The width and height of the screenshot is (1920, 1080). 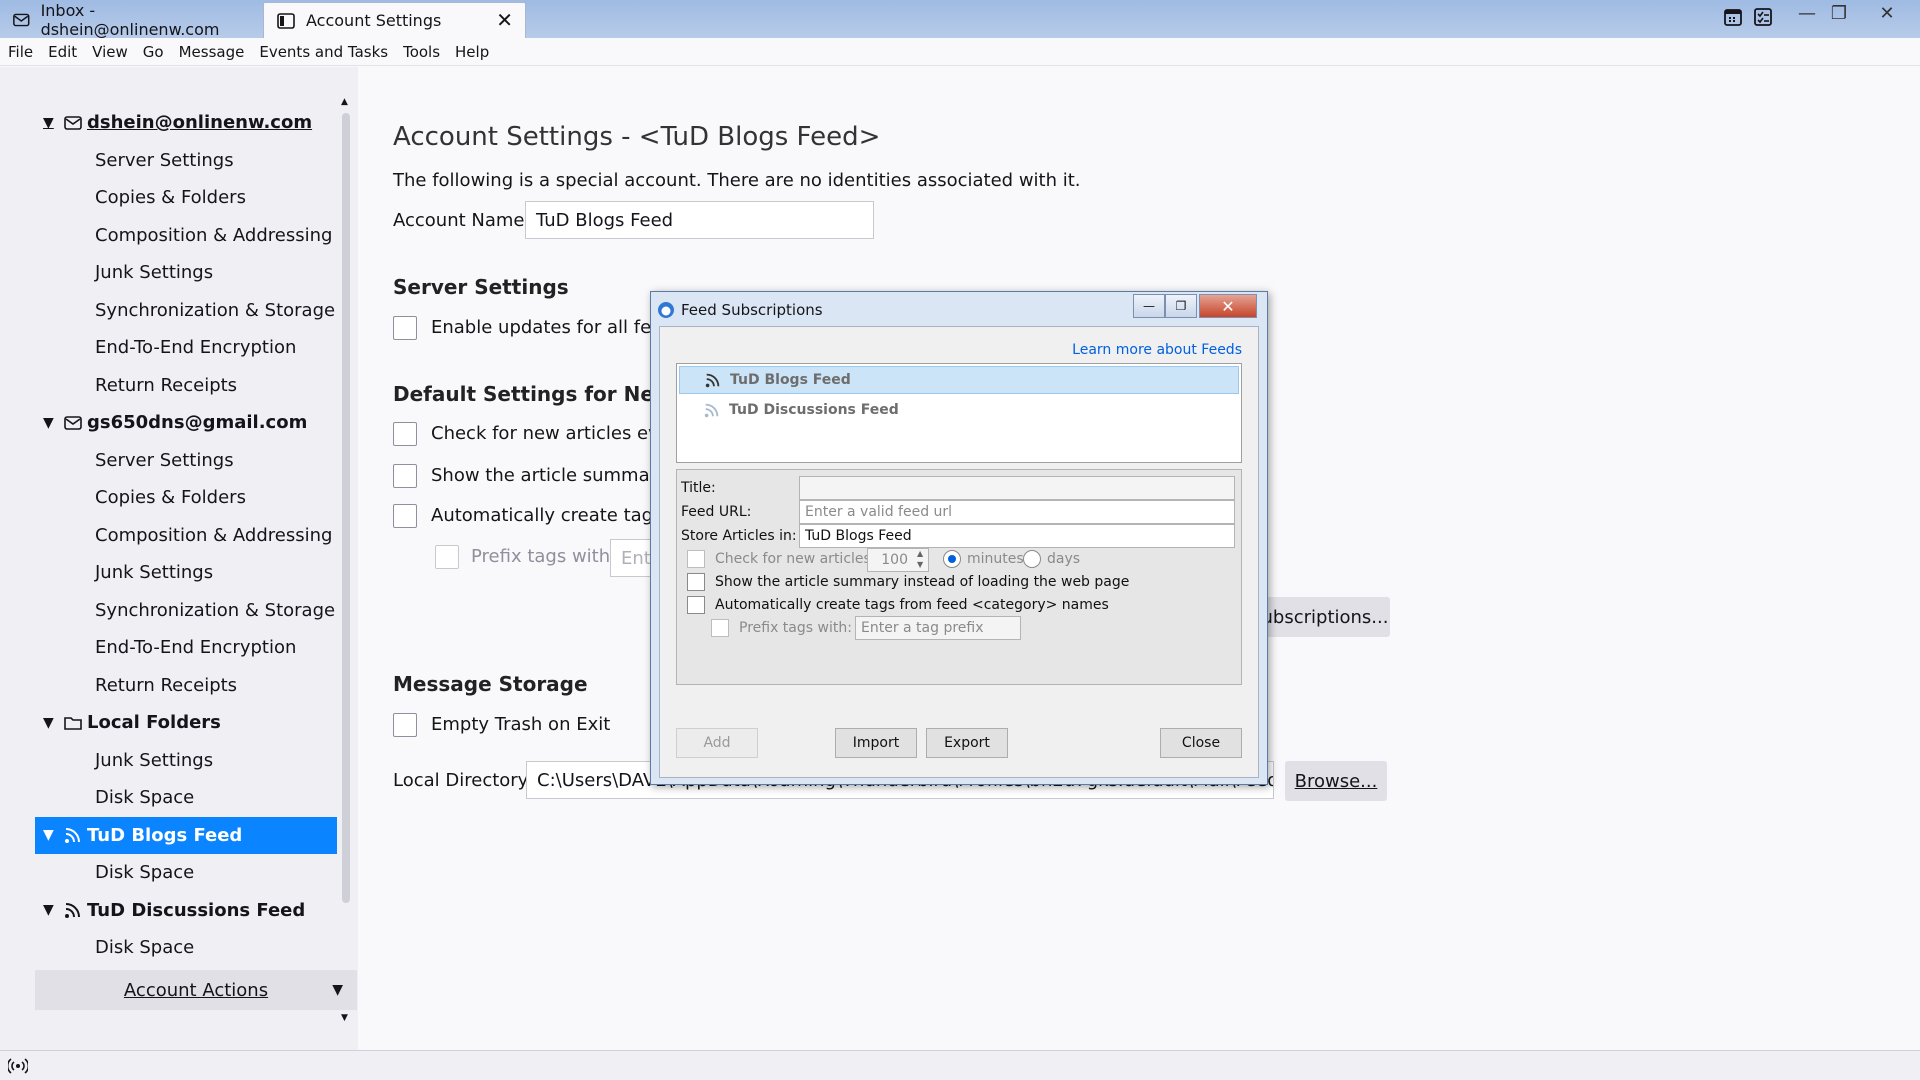 I want to click on minutes-radio, so click(x=952, y=559).